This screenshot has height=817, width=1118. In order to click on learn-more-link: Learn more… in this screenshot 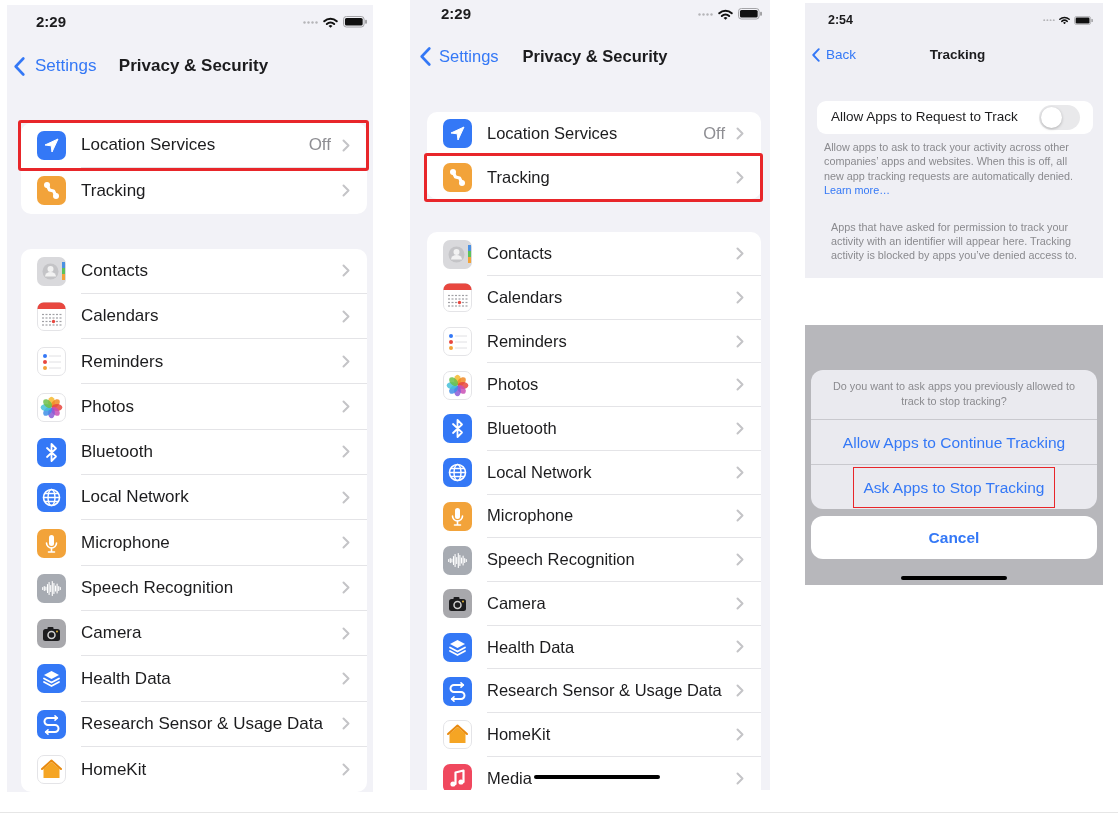, I will do `click(857, 190)`.